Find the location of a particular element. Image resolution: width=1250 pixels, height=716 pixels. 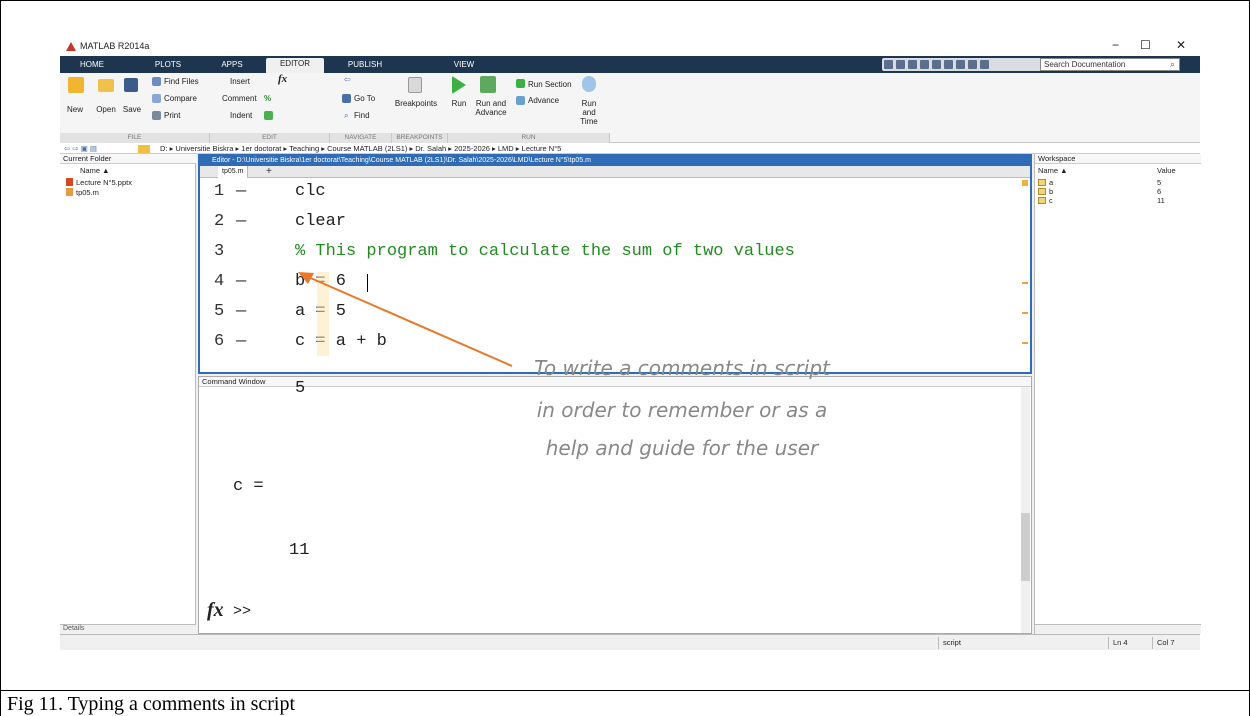

annotation-line-1: To write a comments in script is located at coordinates (682, 368).